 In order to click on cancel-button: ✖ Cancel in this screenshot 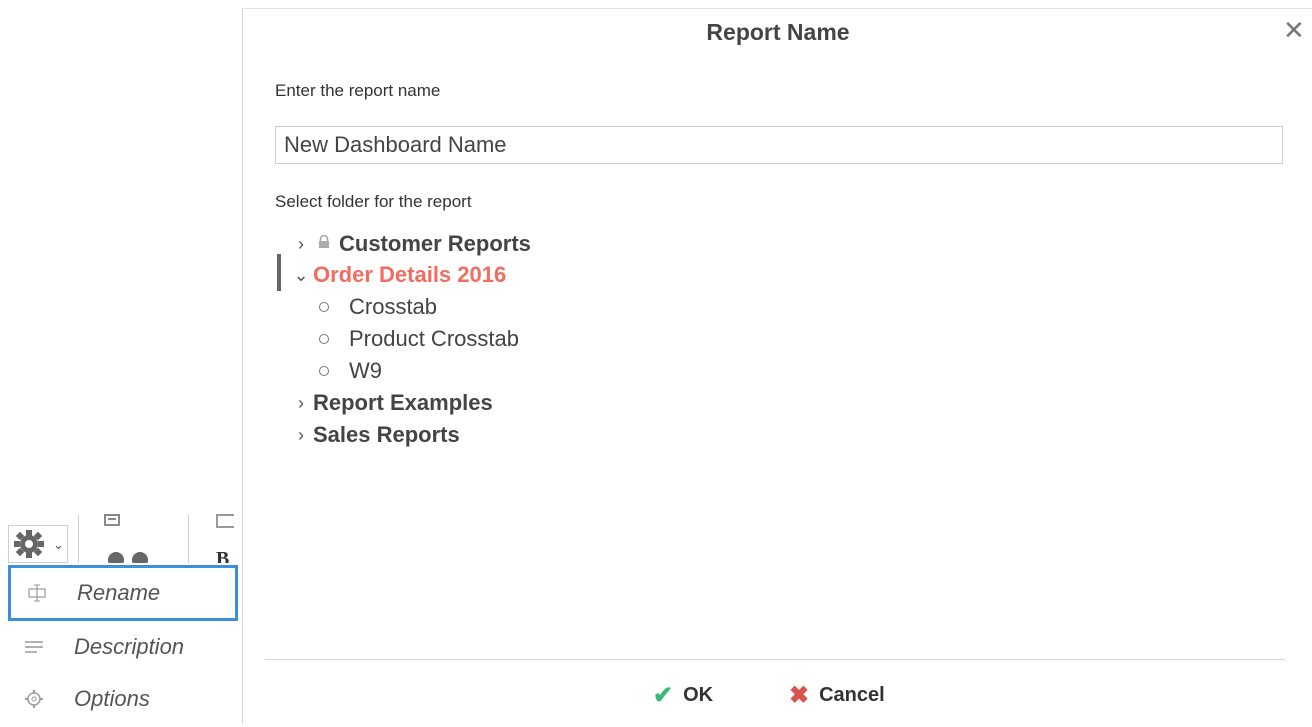, I will do `click(837, 695)`.